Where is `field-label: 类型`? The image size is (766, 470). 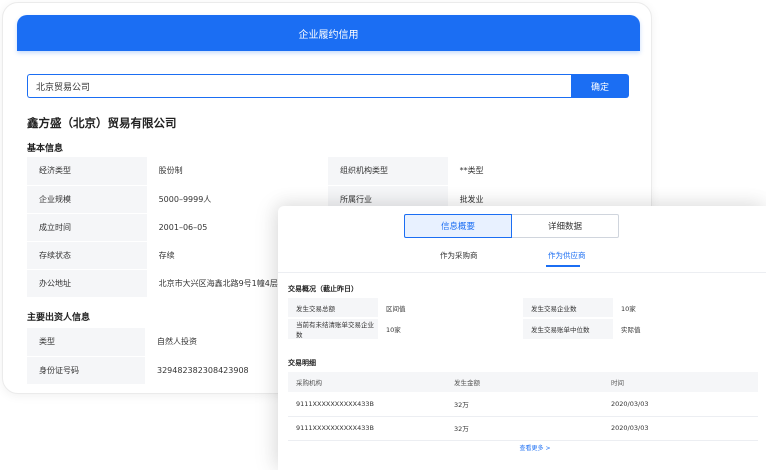
field-label: 类型 is located at coordinates (86, 342).